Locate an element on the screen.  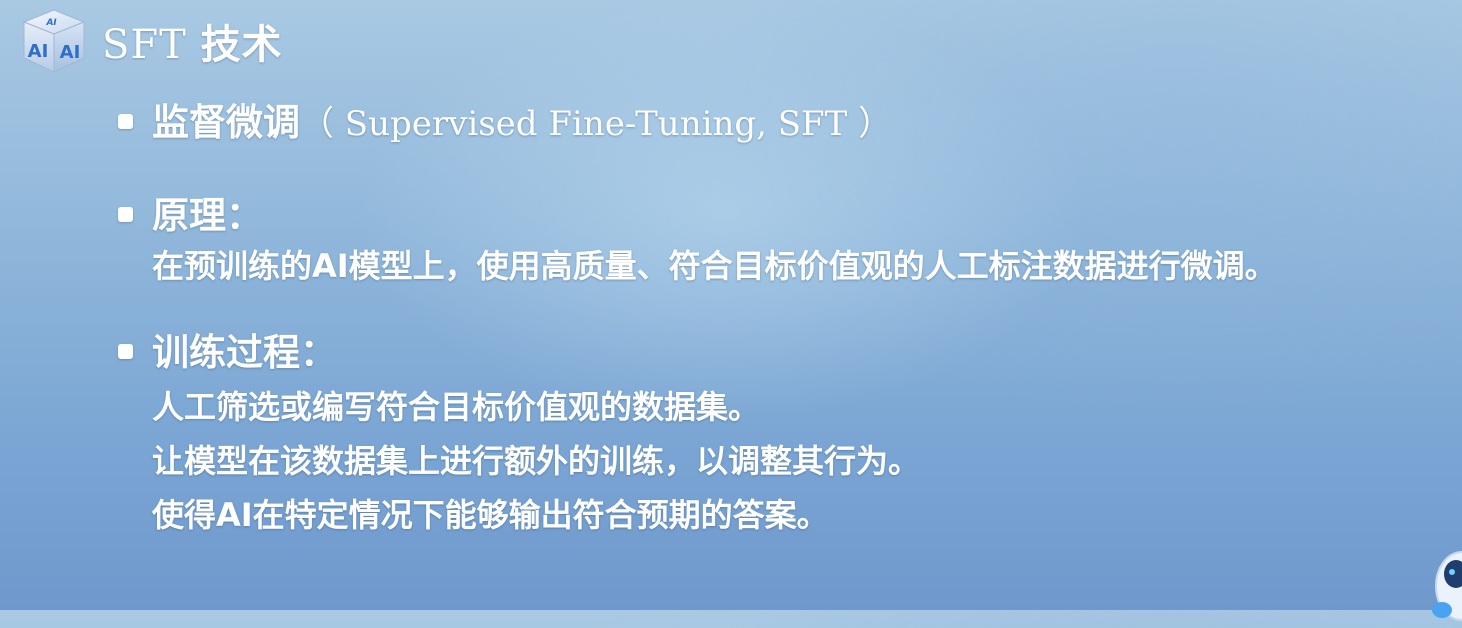
corner-assistant-icon is located at coordinates (1447, 582).